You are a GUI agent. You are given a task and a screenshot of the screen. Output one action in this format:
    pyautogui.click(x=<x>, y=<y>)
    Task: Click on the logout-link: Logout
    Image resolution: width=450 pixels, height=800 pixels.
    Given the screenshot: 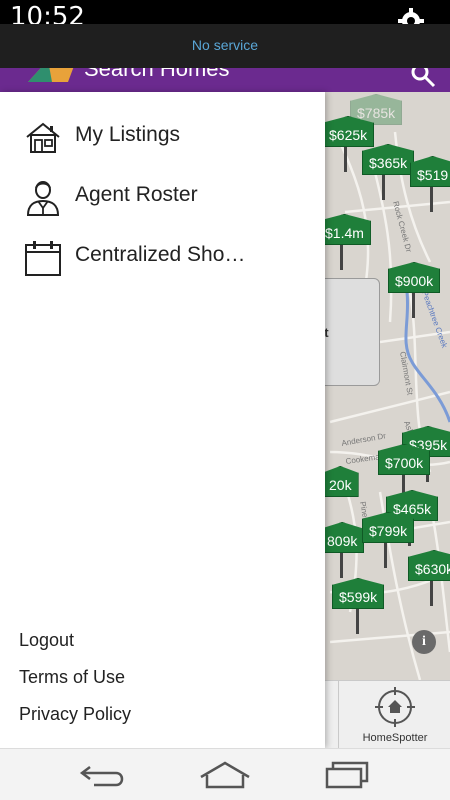 What is the action you would take?
    pyautogui.click(x=46, y=640)
    